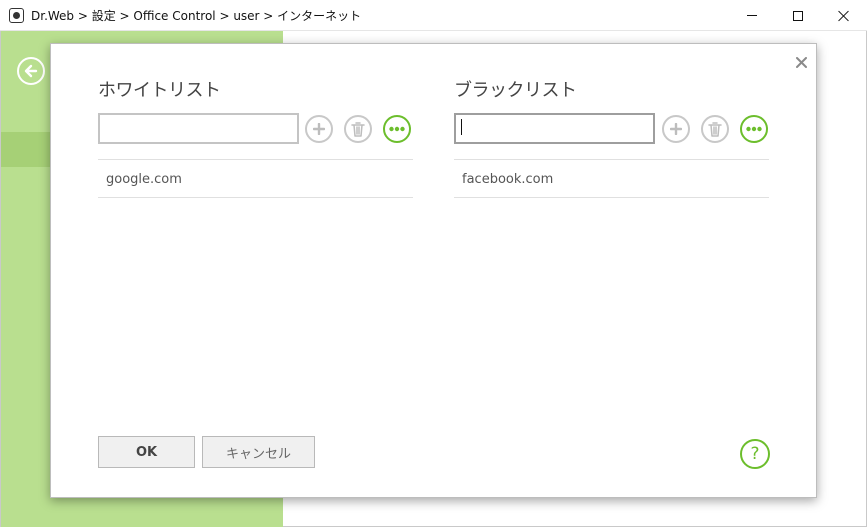 This screenshot has width=867, height=527. I want to click on whitelist-input, so click(198, 128).